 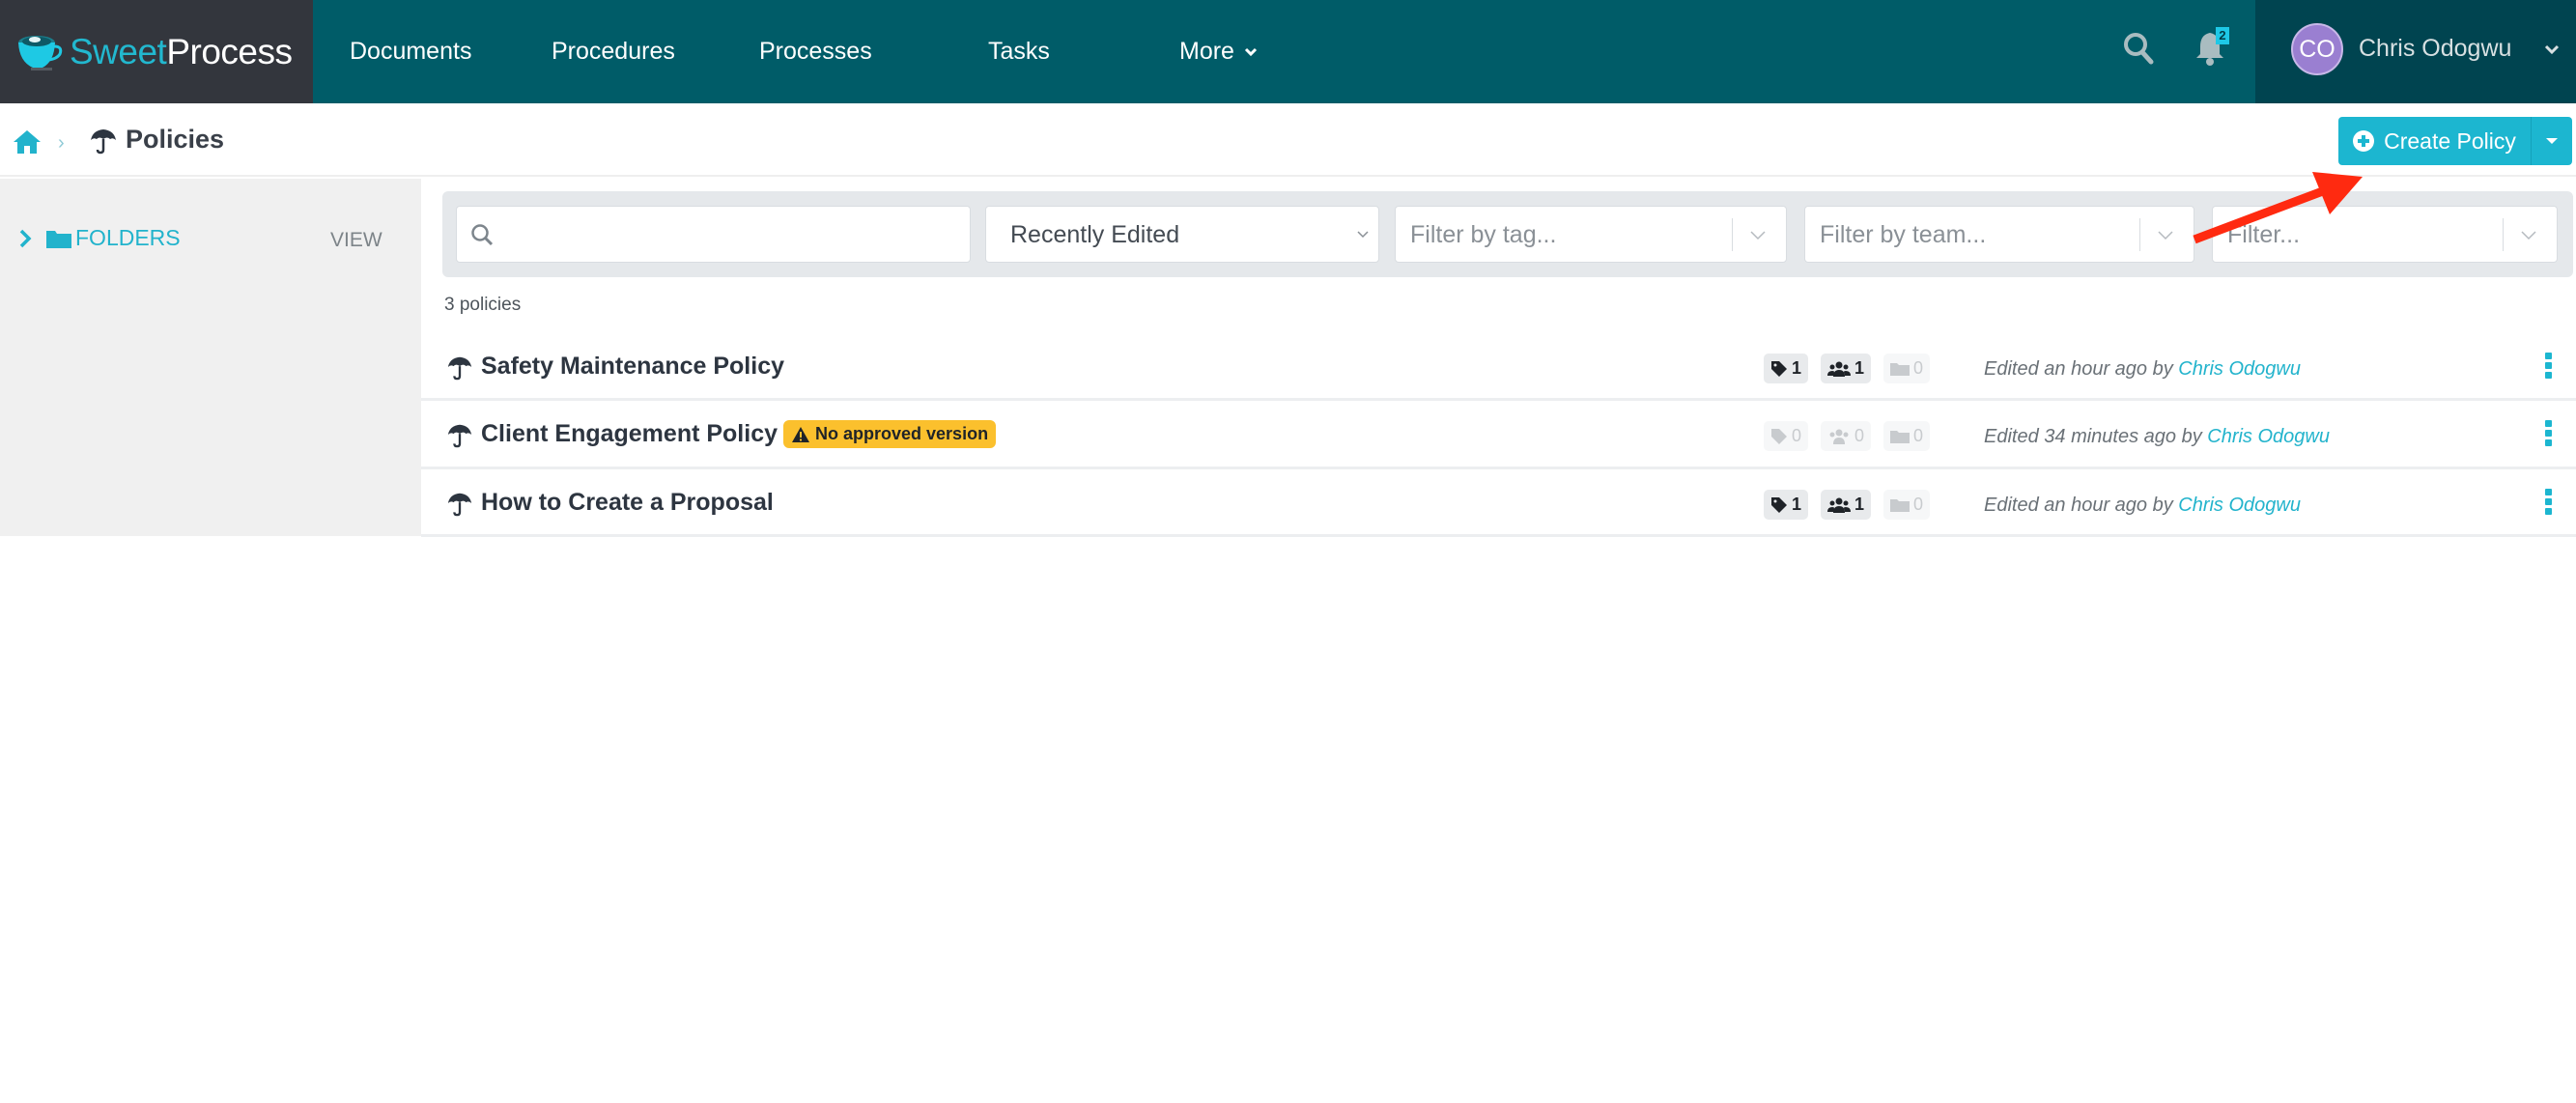 I want to click on sort-select: Recently Edited, so click(x=1182, y=234).